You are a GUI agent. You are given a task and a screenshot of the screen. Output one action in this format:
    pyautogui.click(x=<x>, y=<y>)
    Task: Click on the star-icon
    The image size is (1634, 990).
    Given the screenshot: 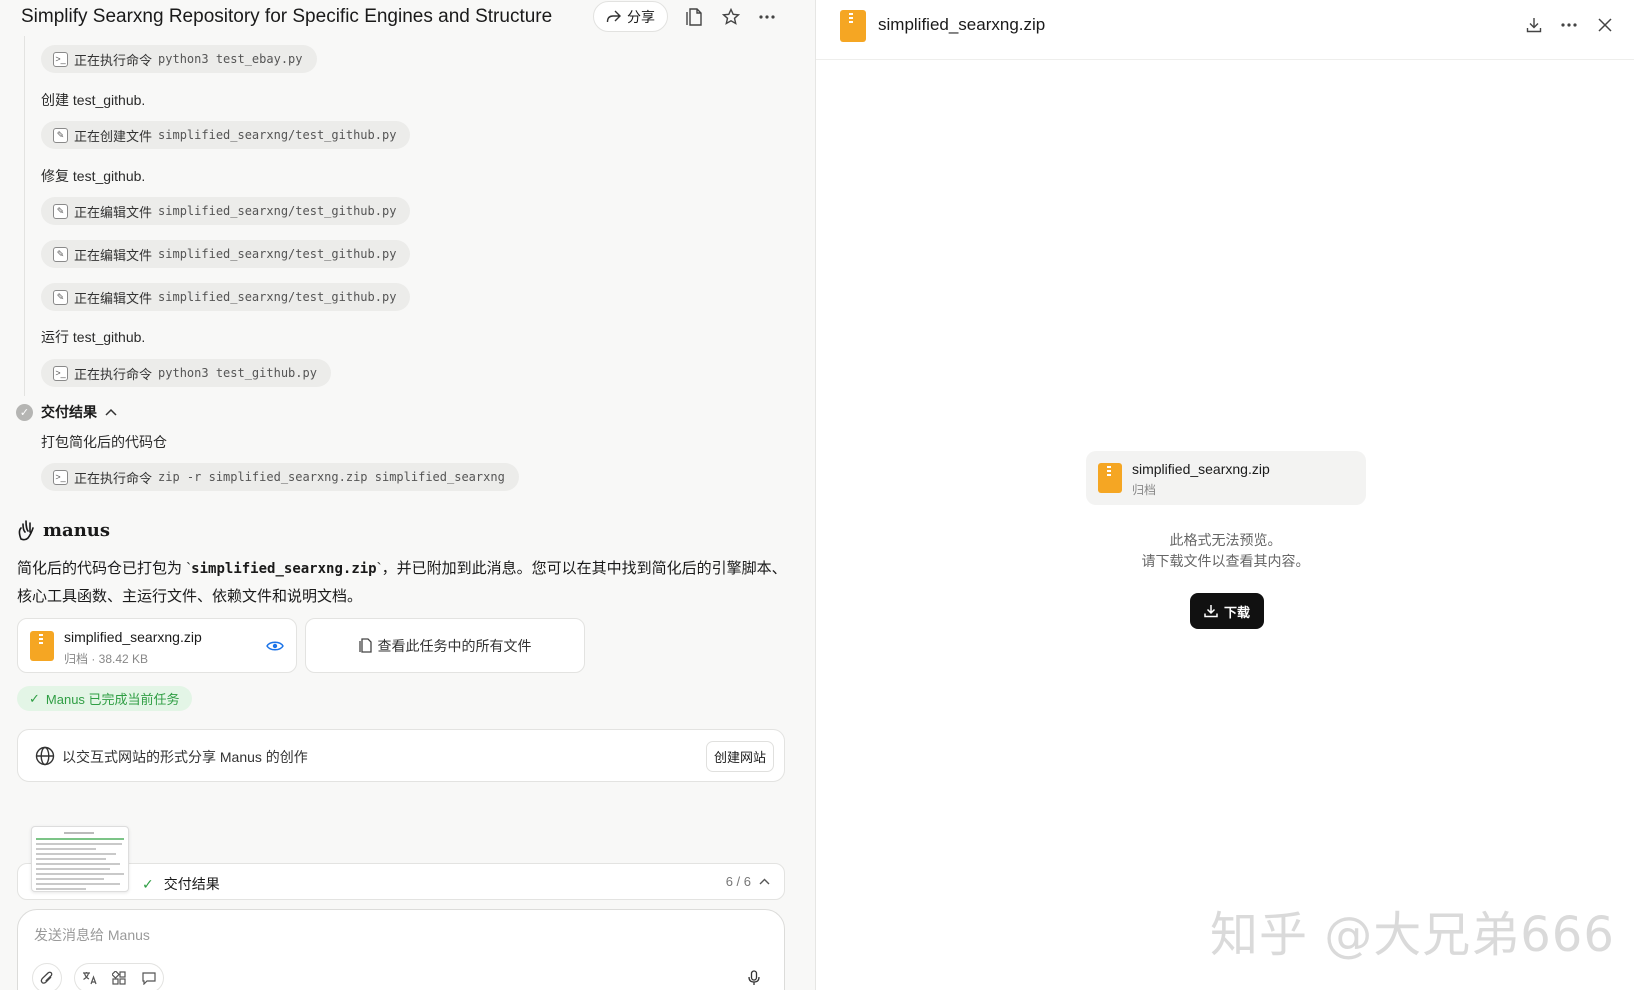 What is the action you would take?
    pyautogui.click(x=731, y=17)
    